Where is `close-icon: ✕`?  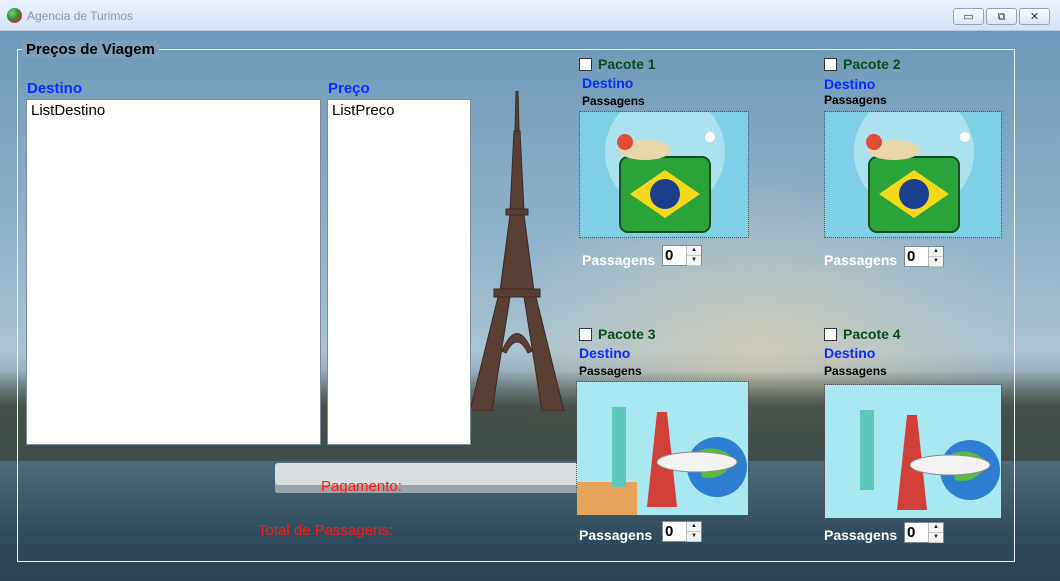 close-icon: ✕ is located at coordinates (1034, 17).